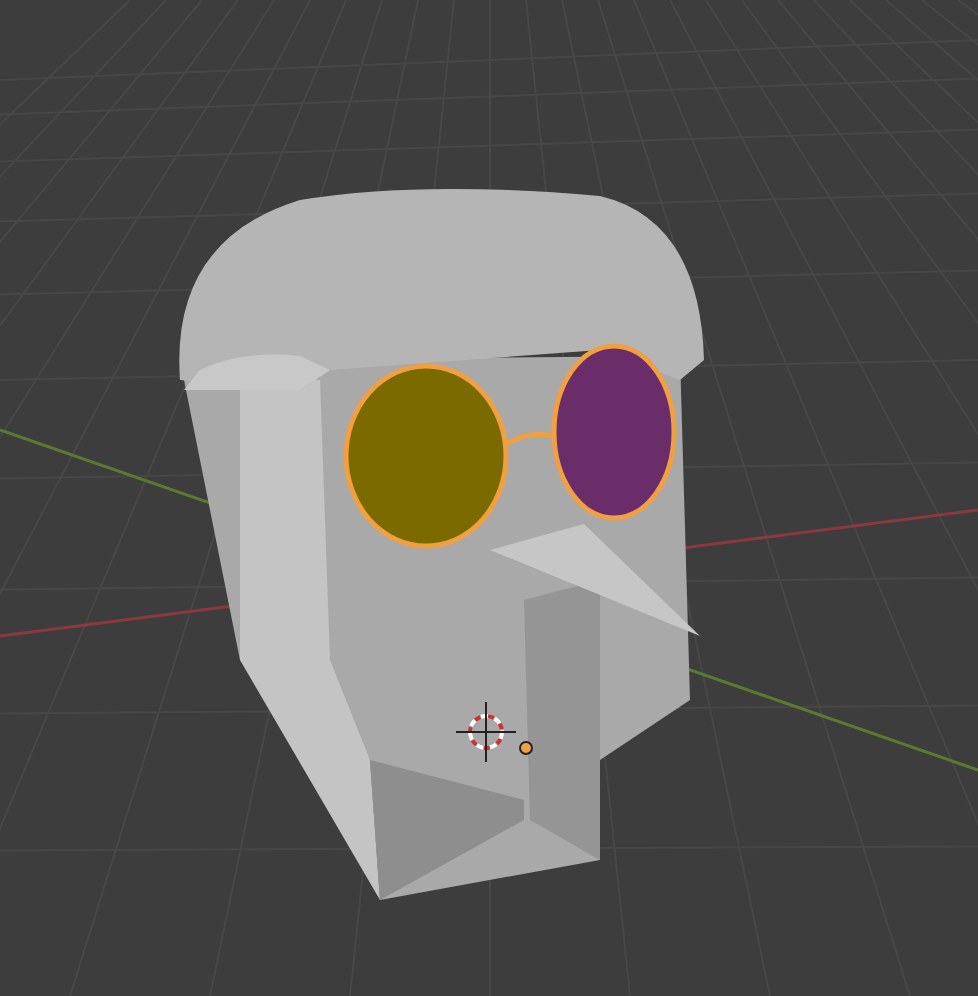 The width and height of the screenshot is (978, 996). Describe the element at coordinates (526, 748) in the screenshot. I see `origin-dot-icon` at that location.